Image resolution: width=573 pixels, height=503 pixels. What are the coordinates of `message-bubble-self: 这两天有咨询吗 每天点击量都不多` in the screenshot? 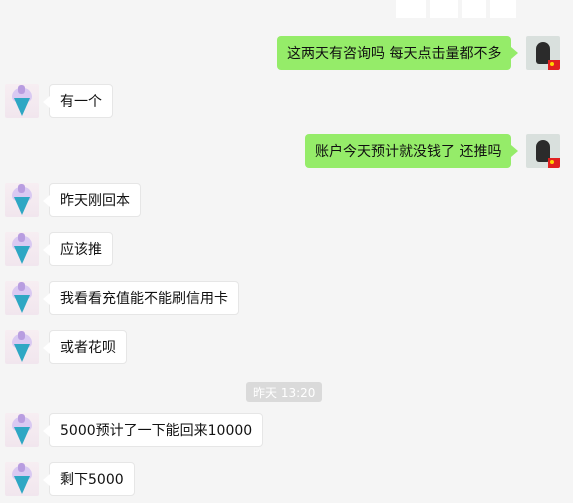 It's located at (398, 53).